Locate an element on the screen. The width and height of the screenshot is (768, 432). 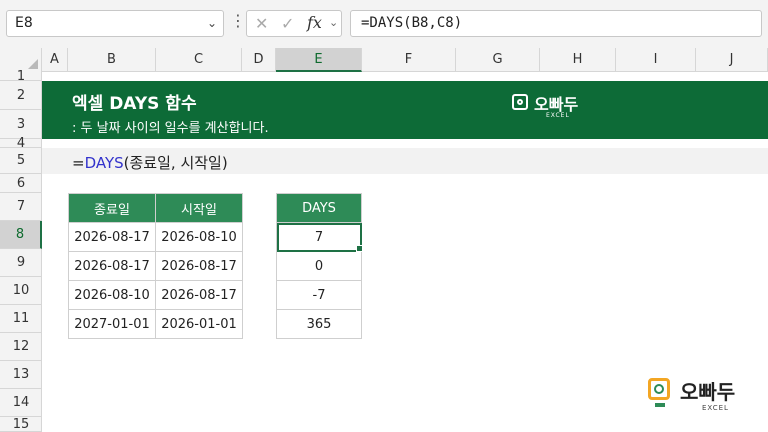
row-header-8: 8 is located at coordinates (21, 235).